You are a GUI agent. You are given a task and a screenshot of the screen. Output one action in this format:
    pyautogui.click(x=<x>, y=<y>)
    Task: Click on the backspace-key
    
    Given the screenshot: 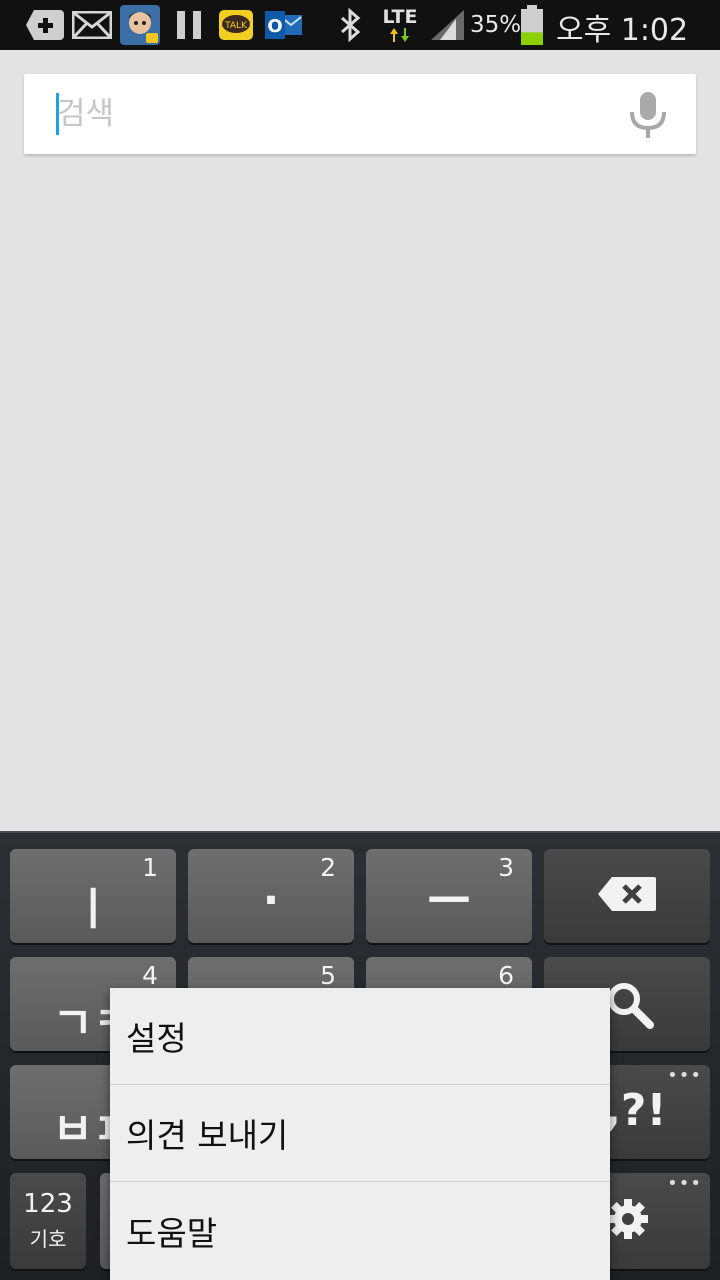 What is the action you would take?
    pyautogui.click(x=627, y=896)
    